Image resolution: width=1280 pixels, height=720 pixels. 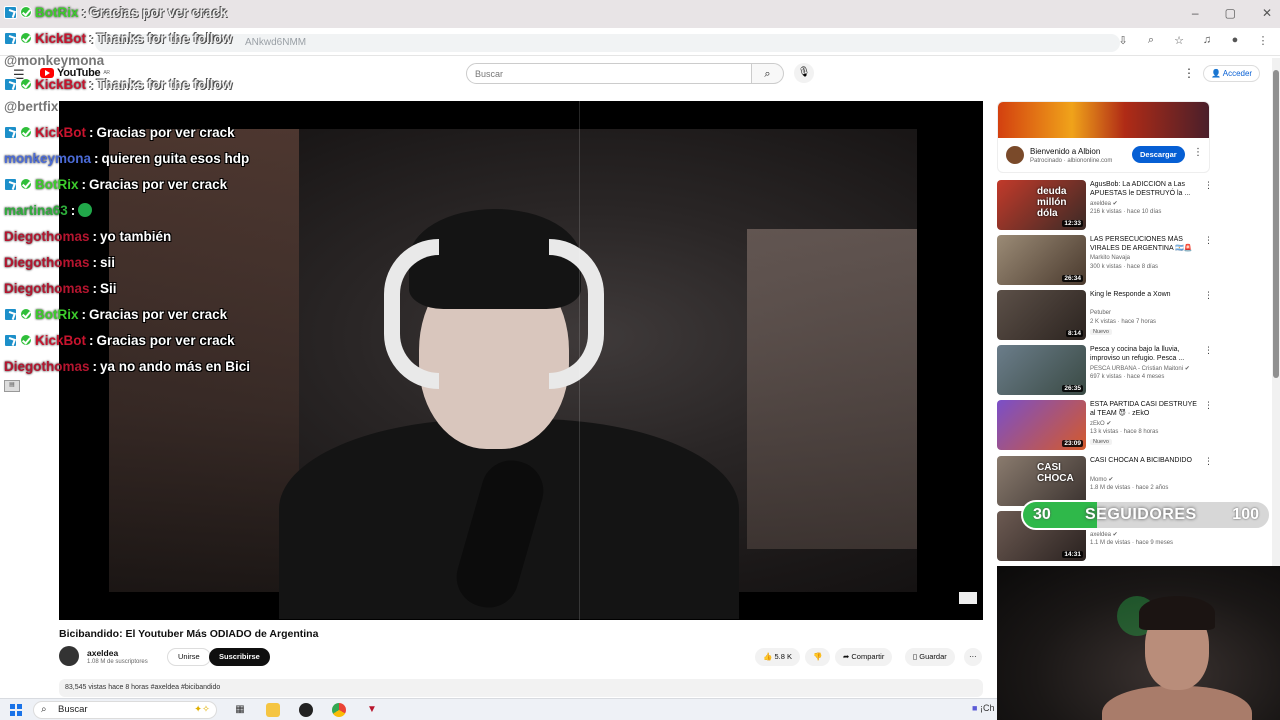 What do you see at coordinates (1140, 368) in the screenshot?
I see `channel-name: PESCA URBANA - Cristian Maitoni ✔` at bounding box center [1140, 368].